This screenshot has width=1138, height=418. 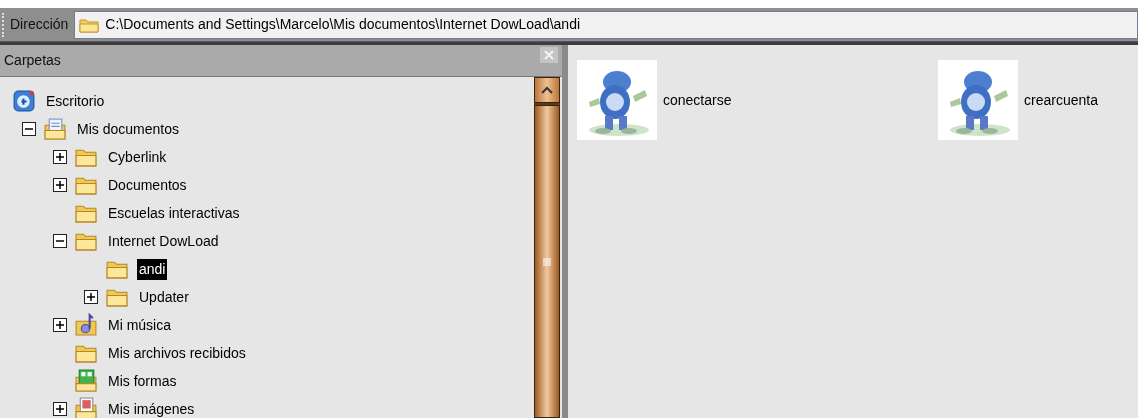 What do you see at coordinates (55, 129) in the screenshot?
I see `documents-folder-icon` at bounding box center [55, 129].